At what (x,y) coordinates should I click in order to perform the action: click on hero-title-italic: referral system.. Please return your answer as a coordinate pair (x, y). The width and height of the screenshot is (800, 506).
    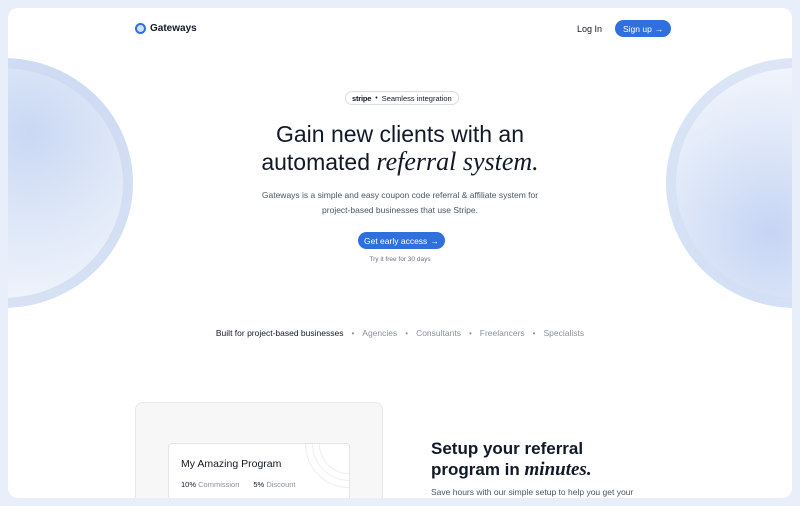
    Looking at the image, I should click on (457, 161).